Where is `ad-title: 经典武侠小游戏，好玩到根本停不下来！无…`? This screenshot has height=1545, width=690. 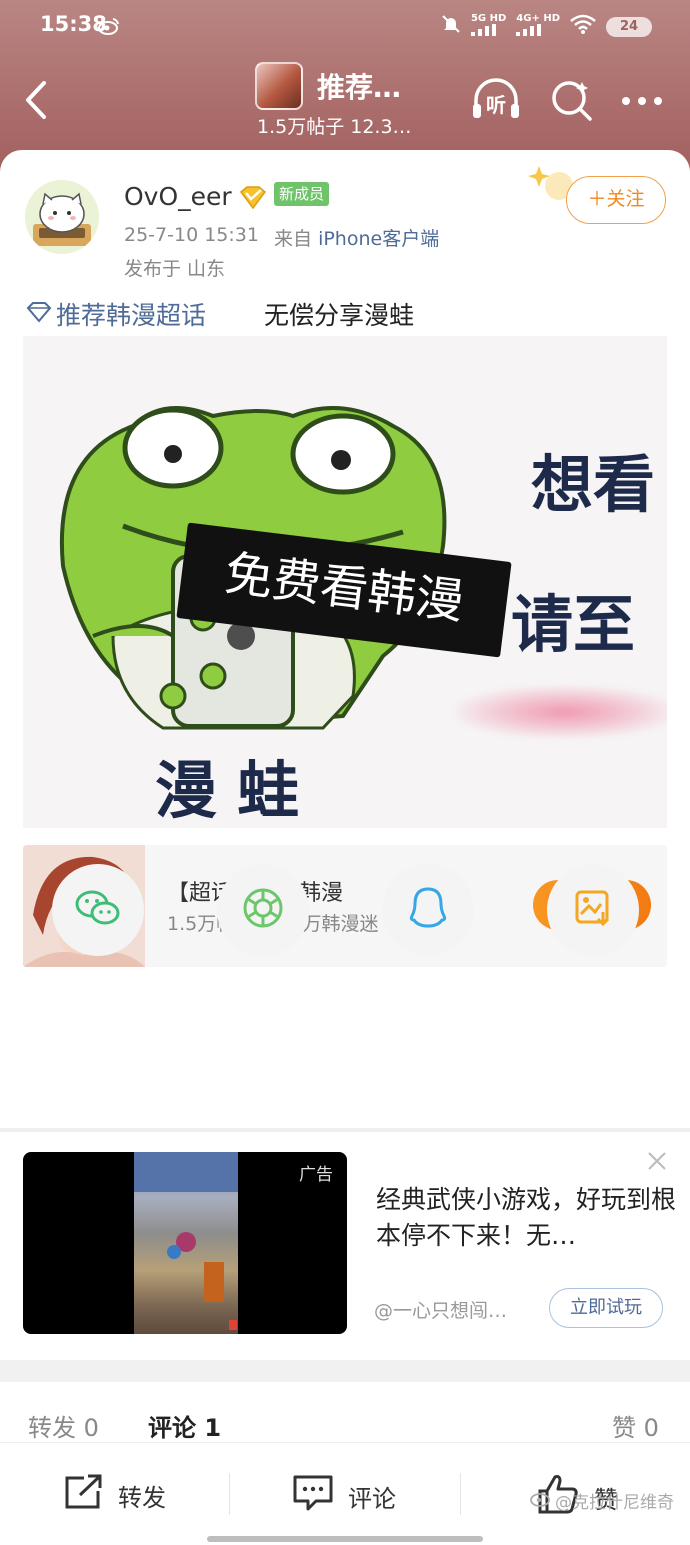
ad-title: 经典武侠小游戏，好玩到根本停不下来！无… is located at coordinates (526, 1218).